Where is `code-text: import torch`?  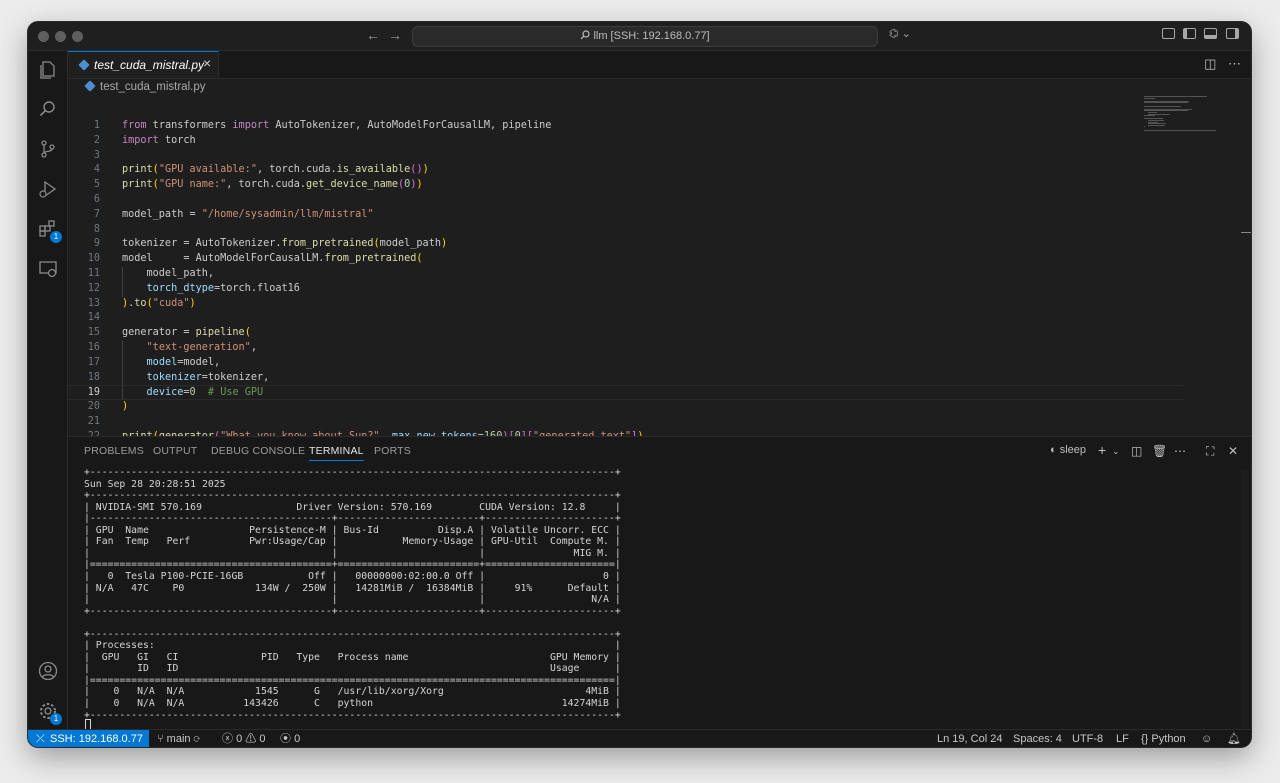
code-text: import torch is located at coordinates (159, 140).